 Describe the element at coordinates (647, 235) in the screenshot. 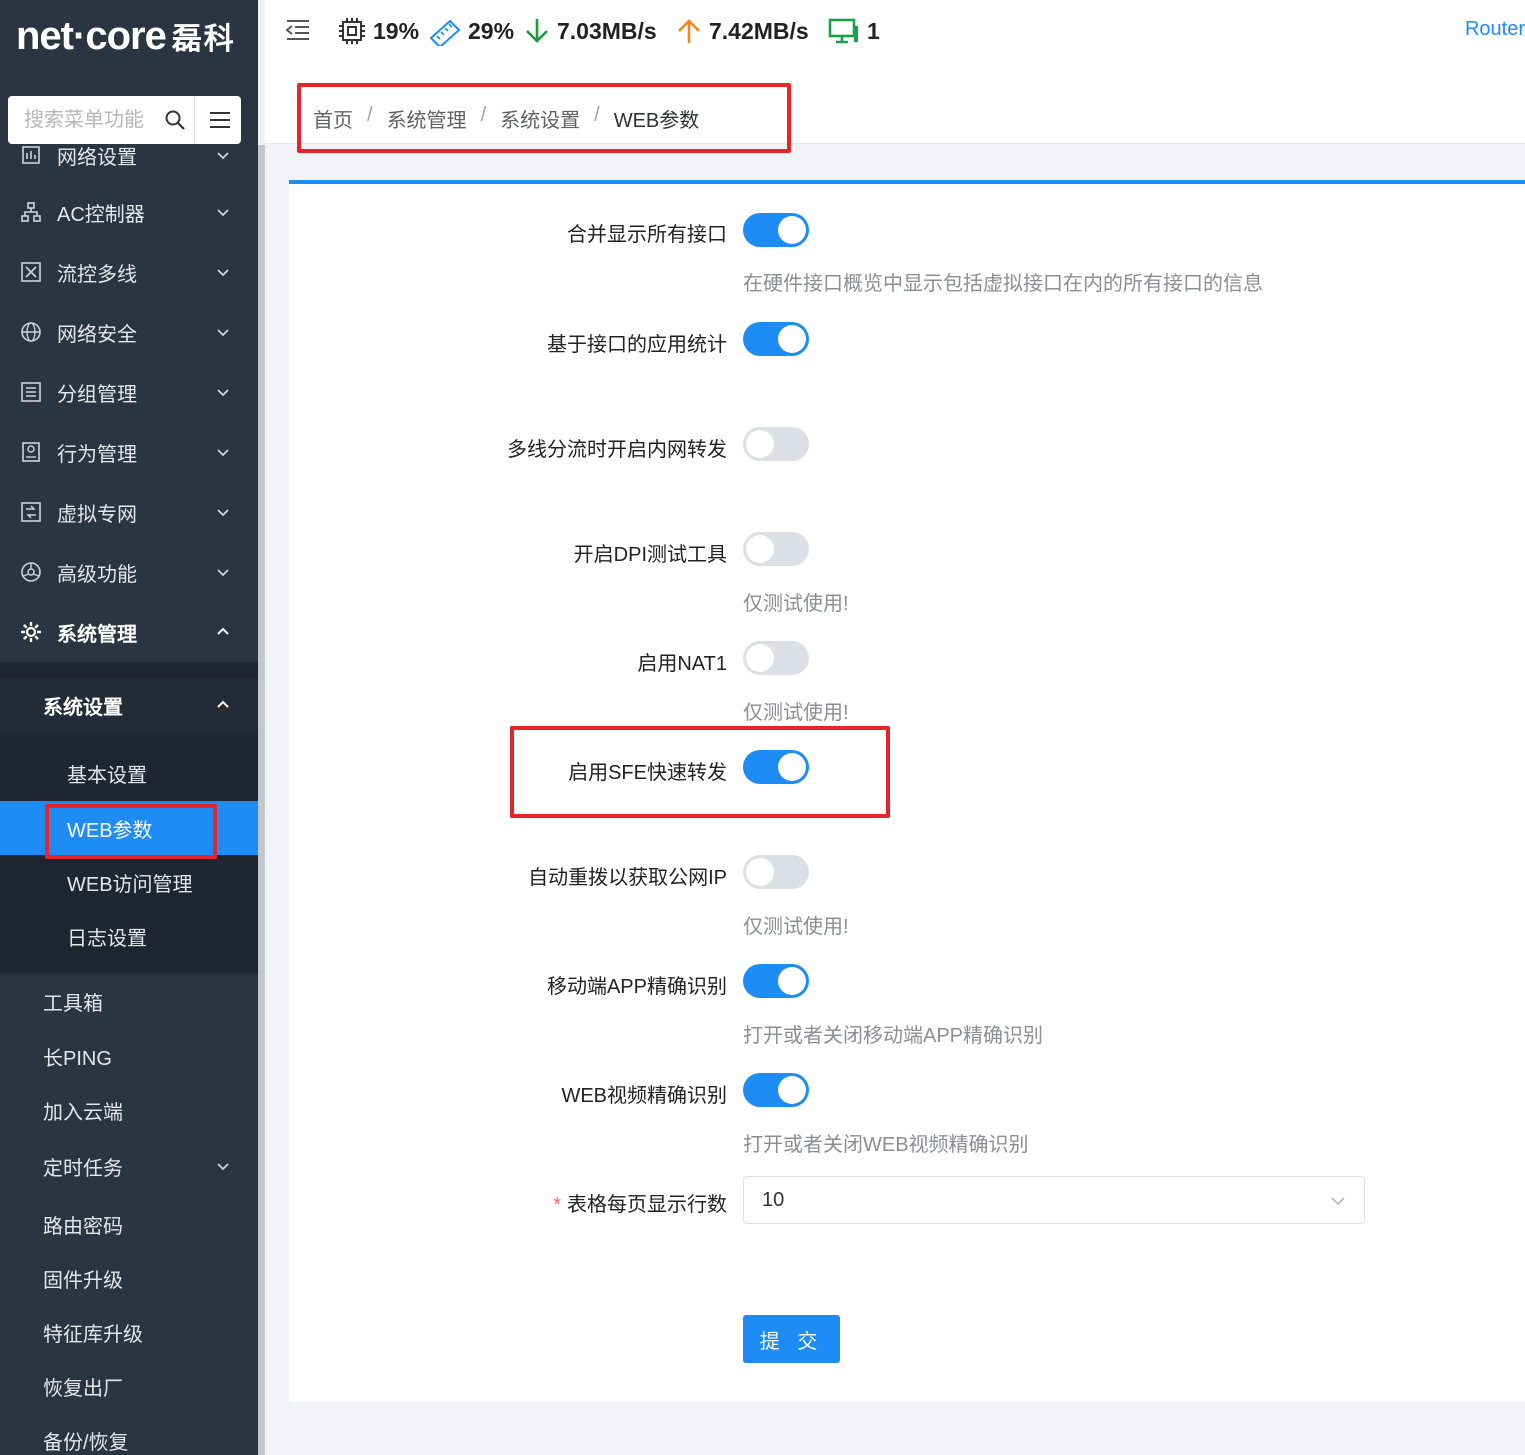

I see `label-merge-interfaces: 合并显示所有接口` at that location.